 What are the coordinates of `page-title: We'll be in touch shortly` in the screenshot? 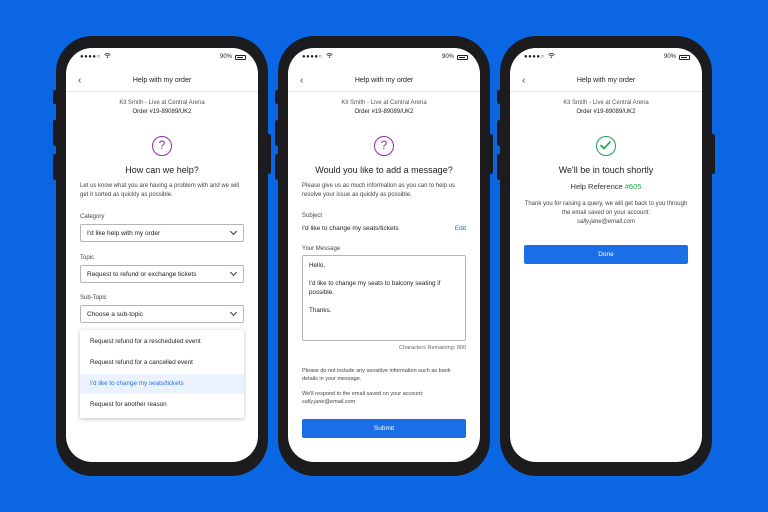 It's located at (606, 170).